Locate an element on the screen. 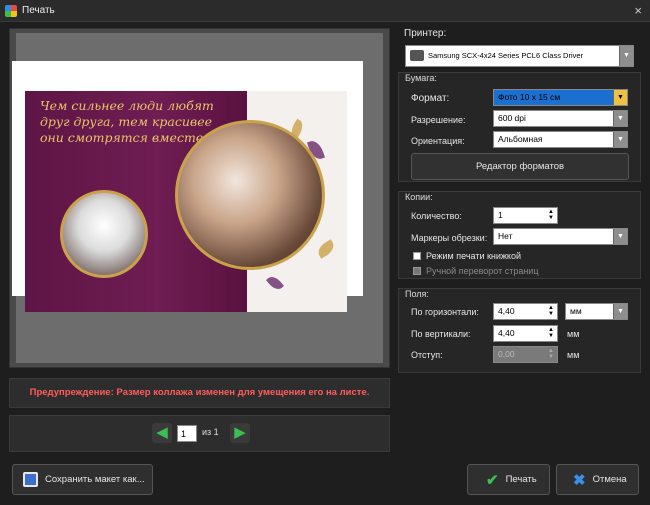 The width and height of the screenshot is (650, 505). crop-marks-value: Нет is located at coordinates (505, 236).